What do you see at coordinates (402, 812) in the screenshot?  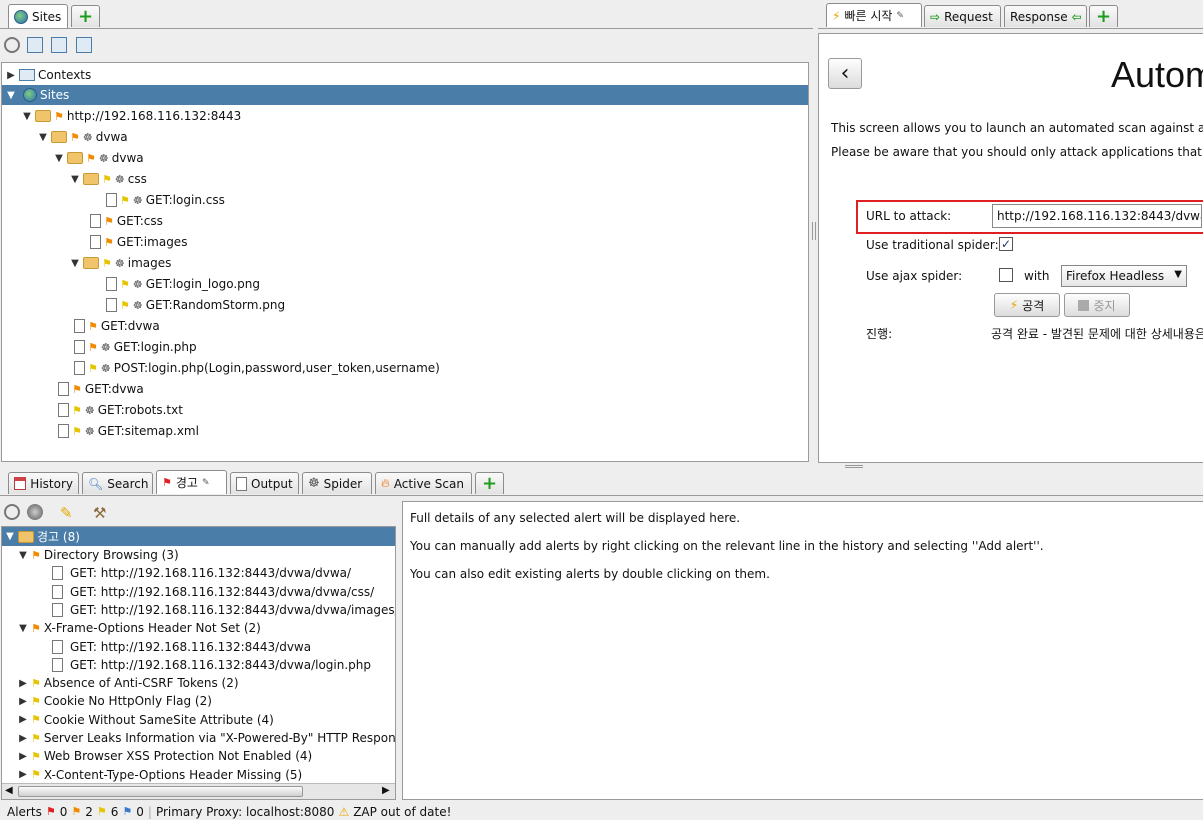 I see `update-warning: ZAP out of date!` at bounding box center [402, 812].